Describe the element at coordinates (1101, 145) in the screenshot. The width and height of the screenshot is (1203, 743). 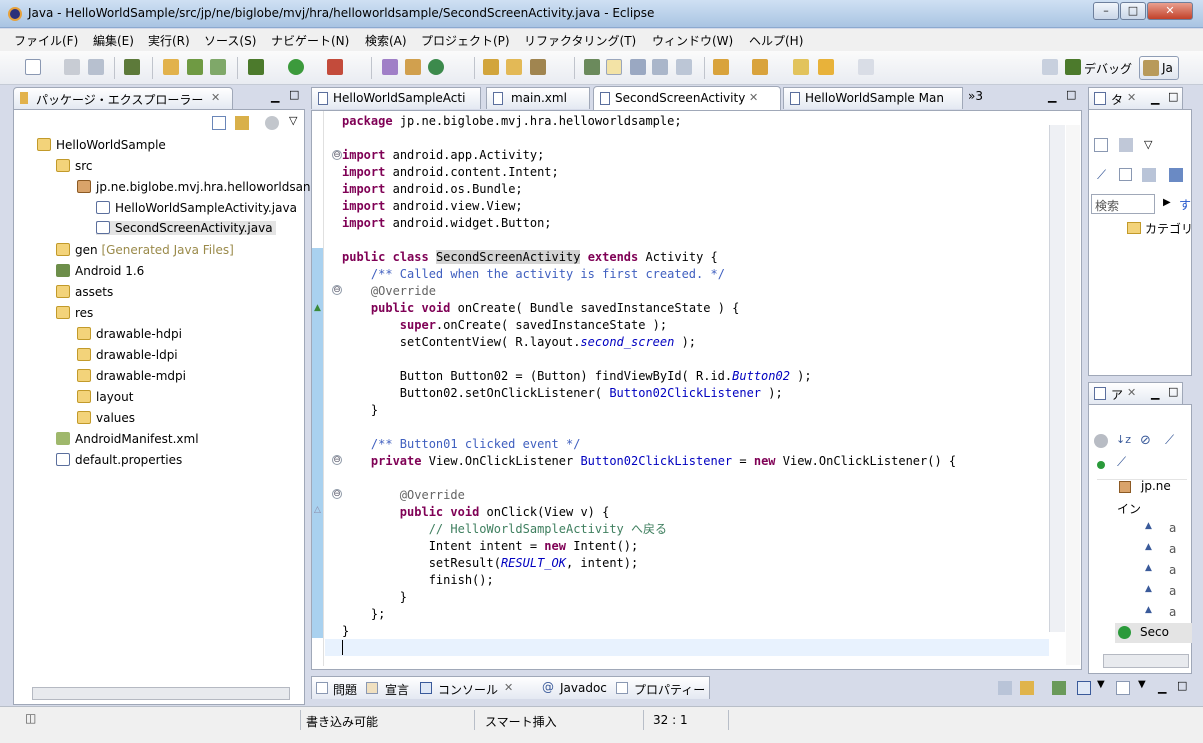
I see `new-task-icon` at that location.